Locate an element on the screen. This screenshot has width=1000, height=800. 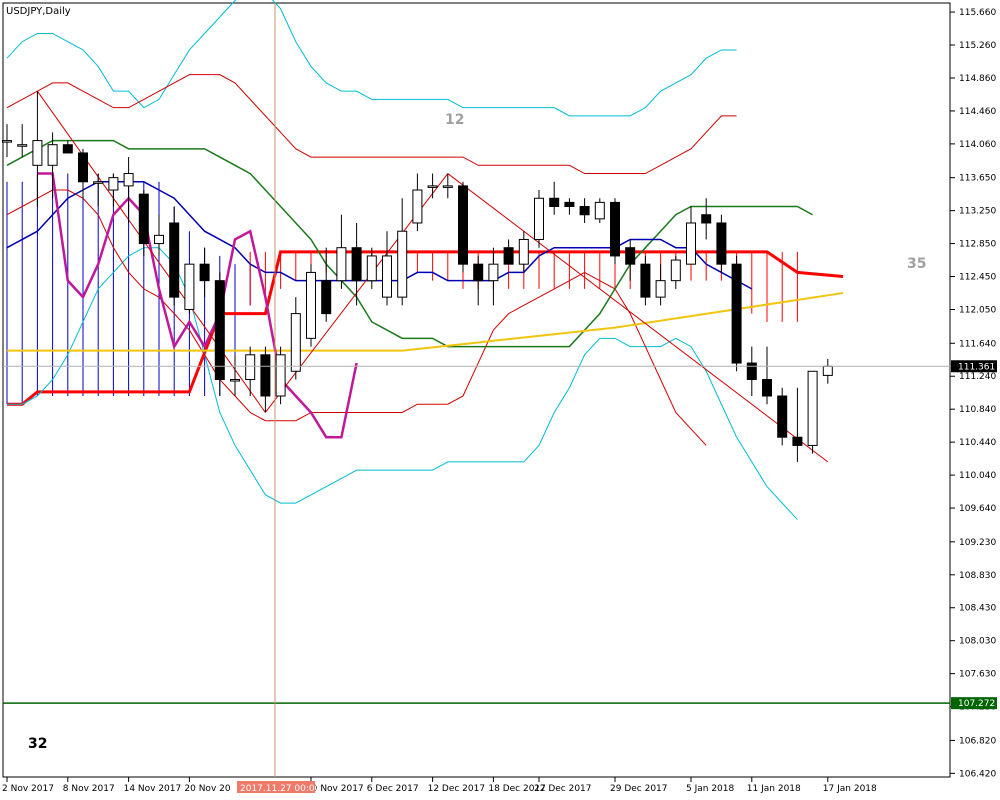
x-tick-label: 11 Jan 2018 is located at coordinates (774, 789).